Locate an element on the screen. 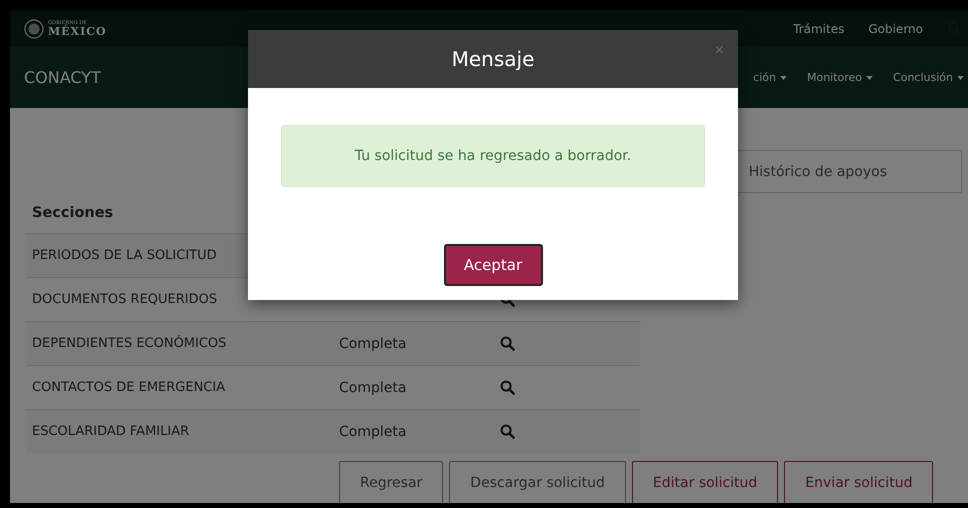  logo-title: MÉXICO is located at coordinates (77, 31).